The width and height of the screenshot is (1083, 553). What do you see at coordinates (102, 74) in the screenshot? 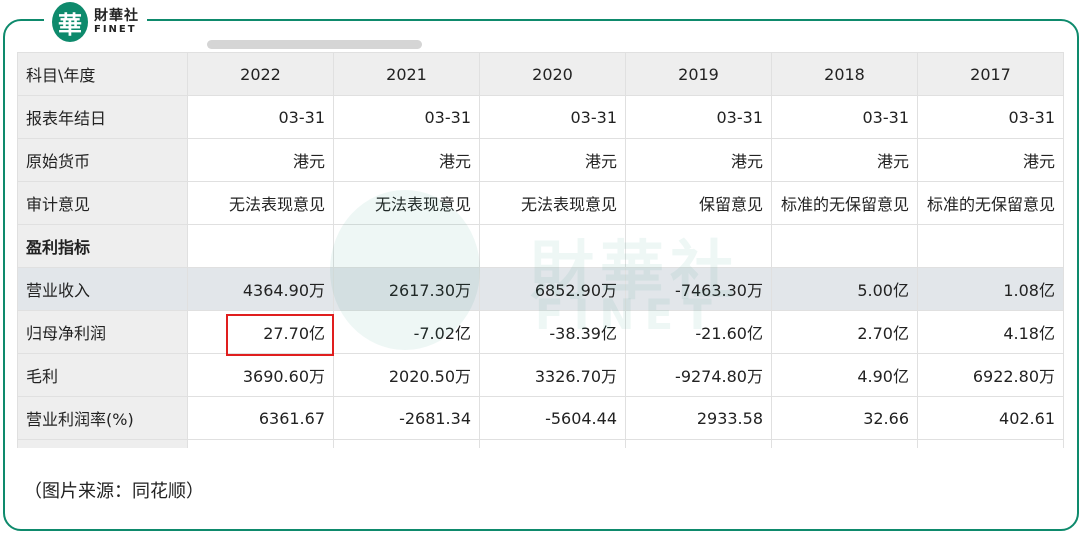
I see `header-label: 科目\年度` at bounding box center [102, 74].